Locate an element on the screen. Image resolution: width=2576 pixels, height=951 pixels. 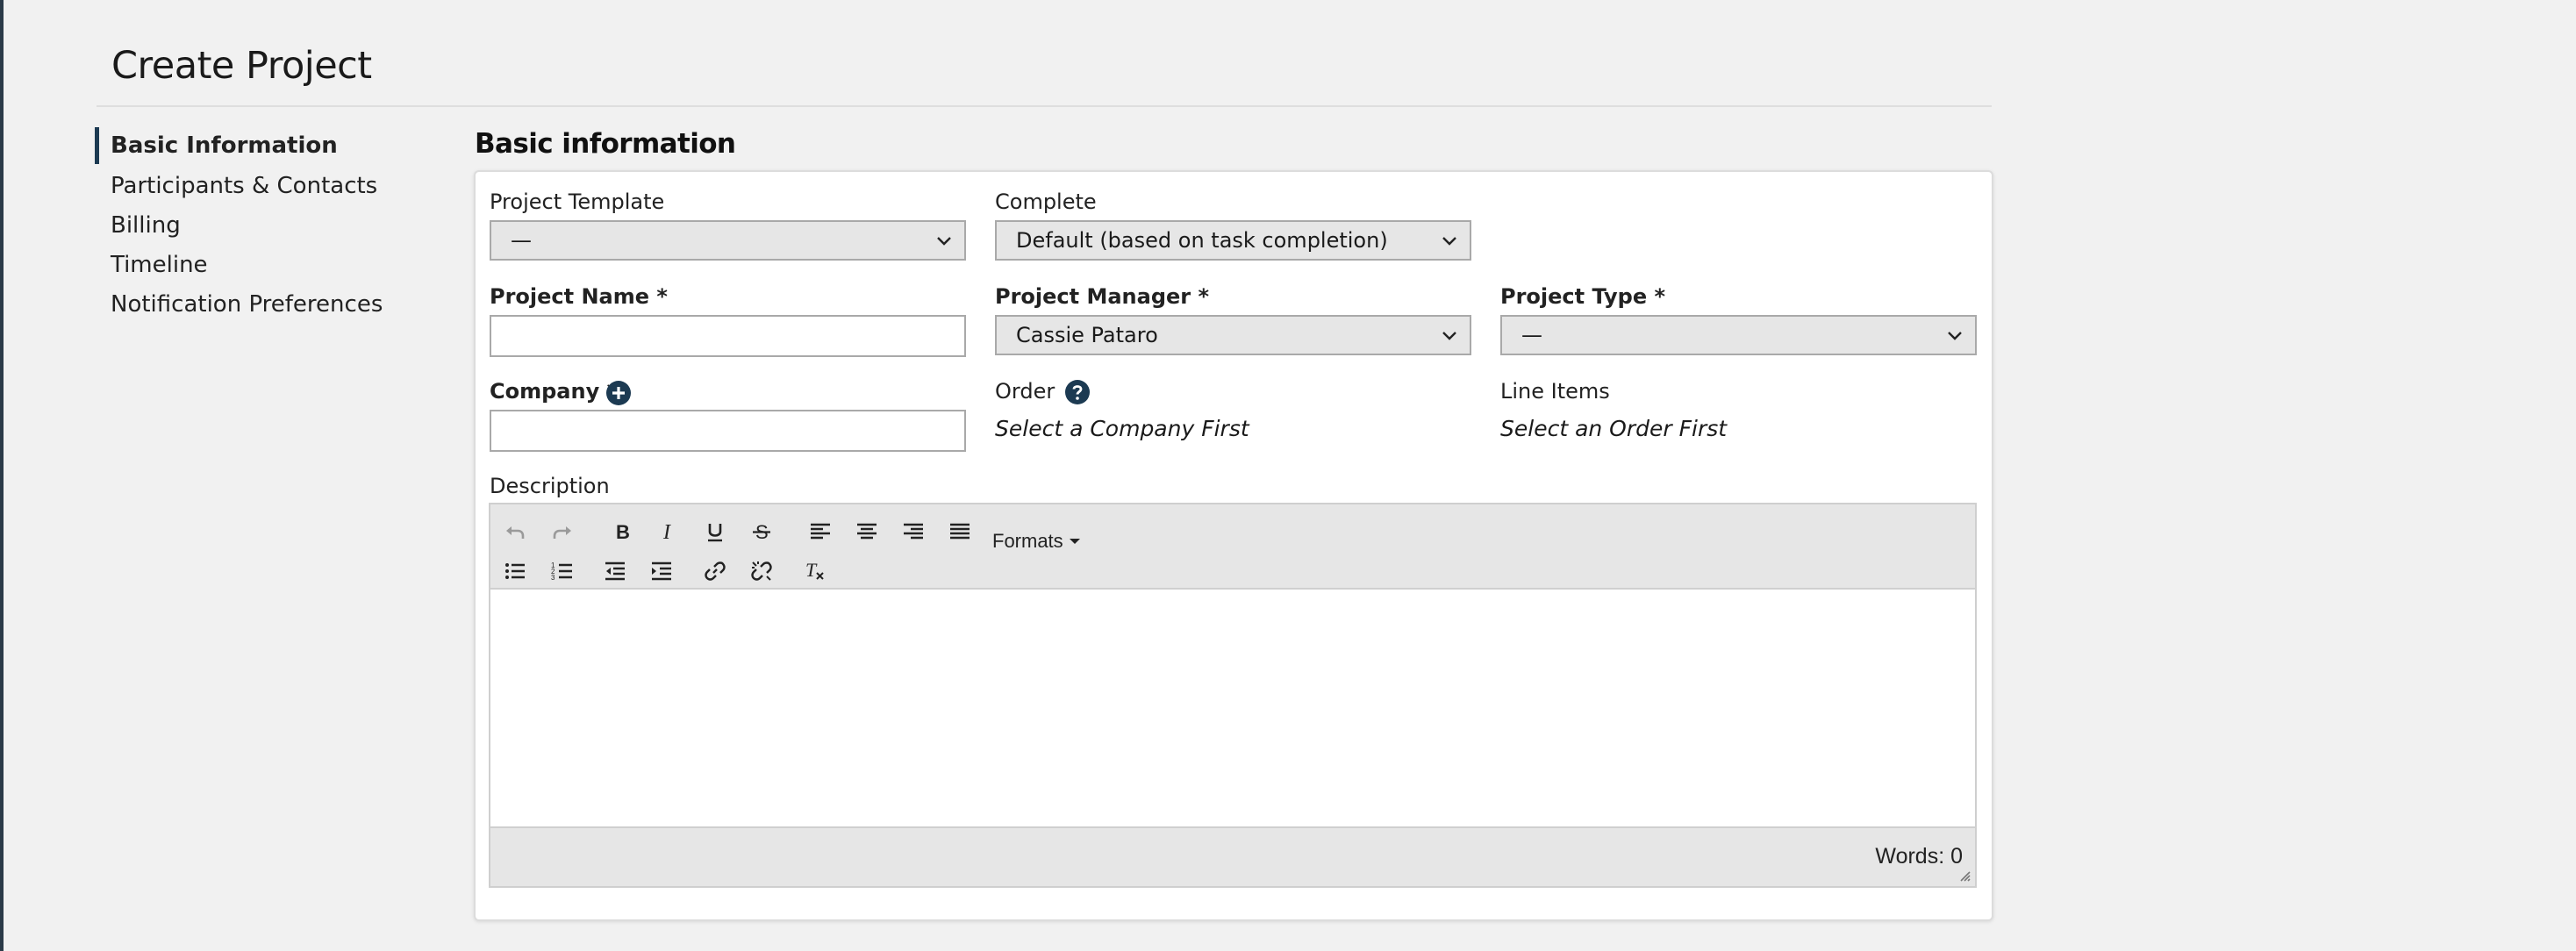
align-center-button is located at coordinates (866, 531).